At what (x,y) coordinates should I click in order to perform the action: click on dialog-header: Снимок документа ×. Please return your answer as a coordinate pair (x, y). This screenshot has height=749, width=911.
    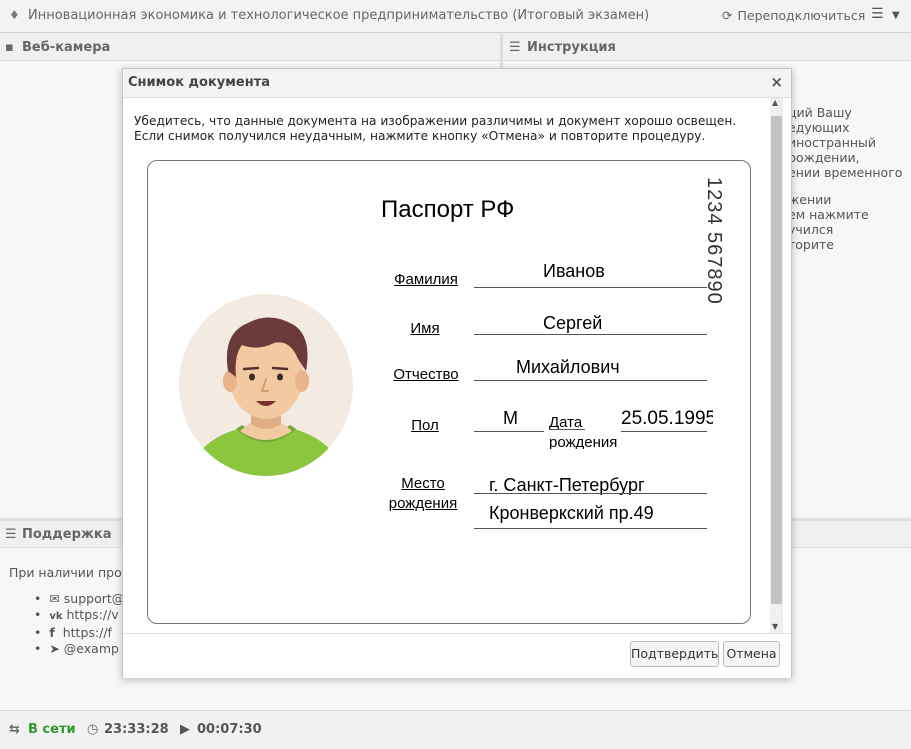
    Looking at the image, I should click on (457, 83).